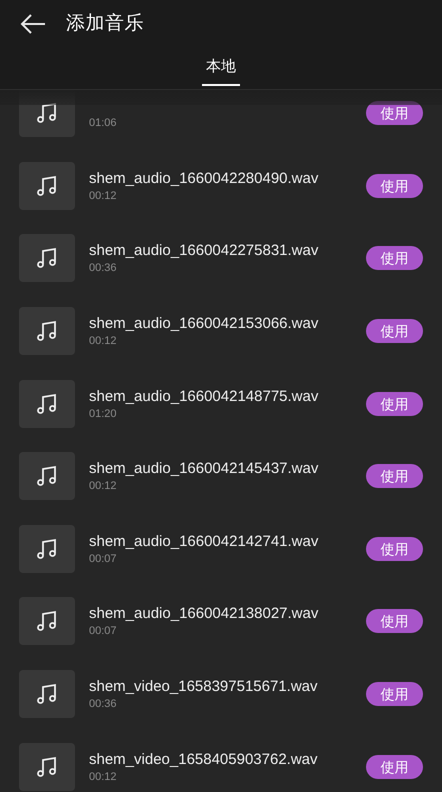 This screenshot has height=792, width=442. I want to click on duration: 01:20, so click(103, 413).